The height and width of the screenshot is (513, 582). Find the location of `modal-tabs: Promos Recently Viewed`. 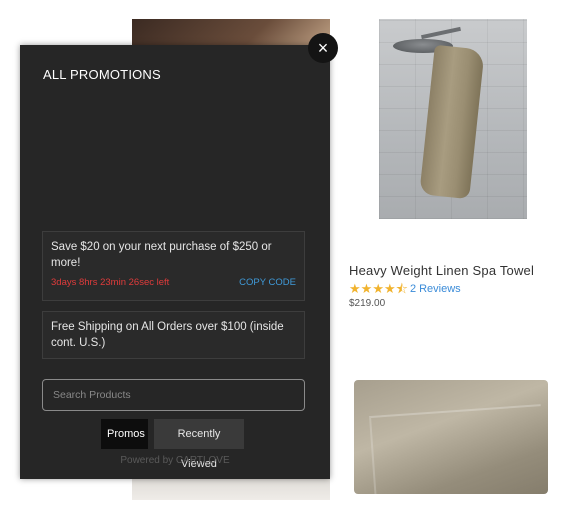

modal-tabs: Promos Recently Viewed is located at coordinates (172, 444).